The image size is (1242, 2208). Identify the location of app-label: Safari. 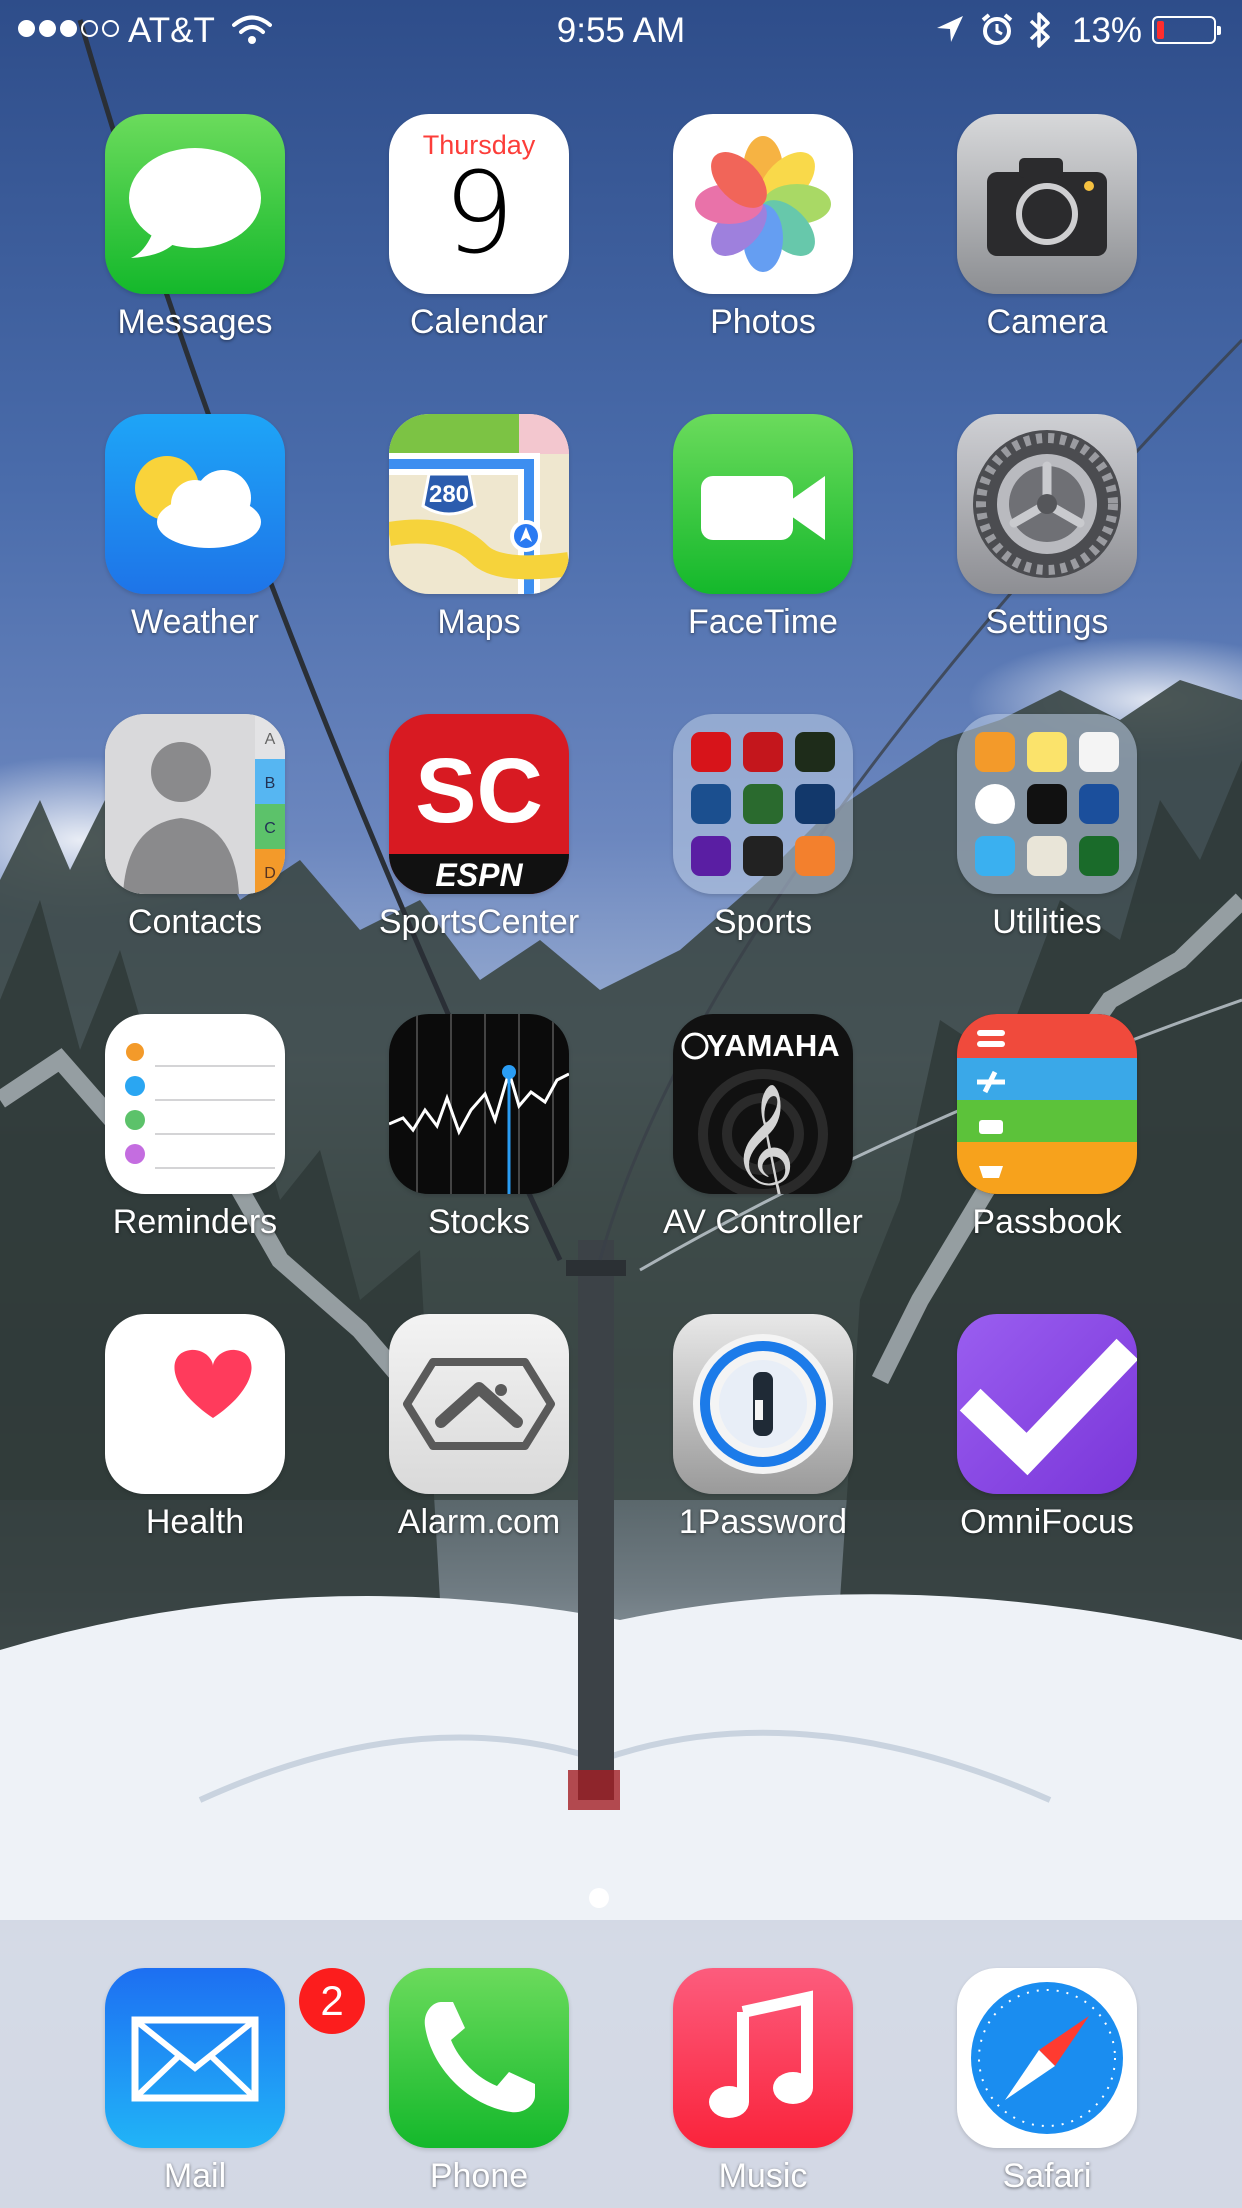
(1047, 2176).